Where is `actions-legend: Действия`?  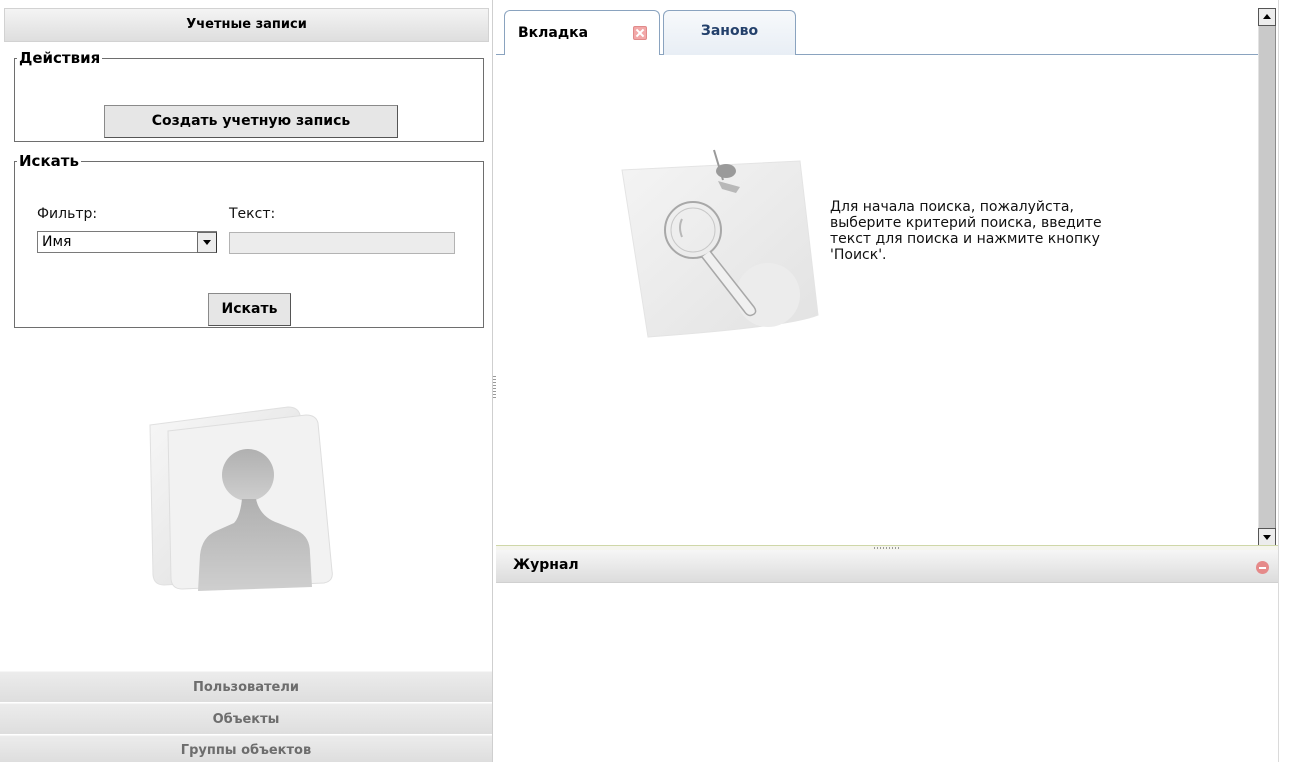 actions-legend: Действия is located at coordinates (60, 58).